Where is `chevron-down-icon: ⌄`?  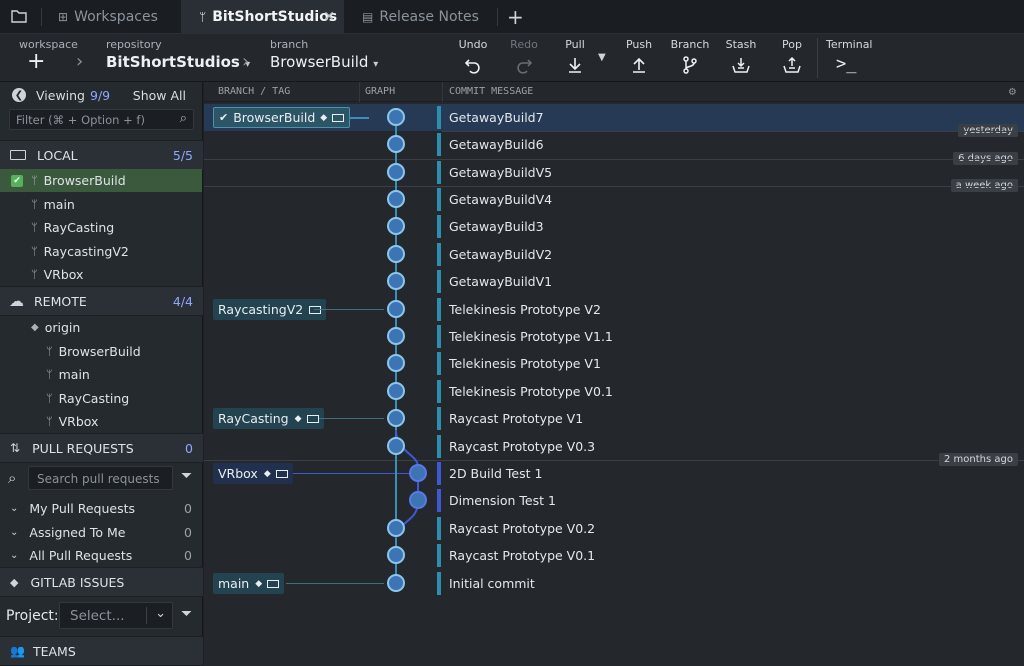 chevron-down-icon: ⌄ is located at coordinates (14, 532).